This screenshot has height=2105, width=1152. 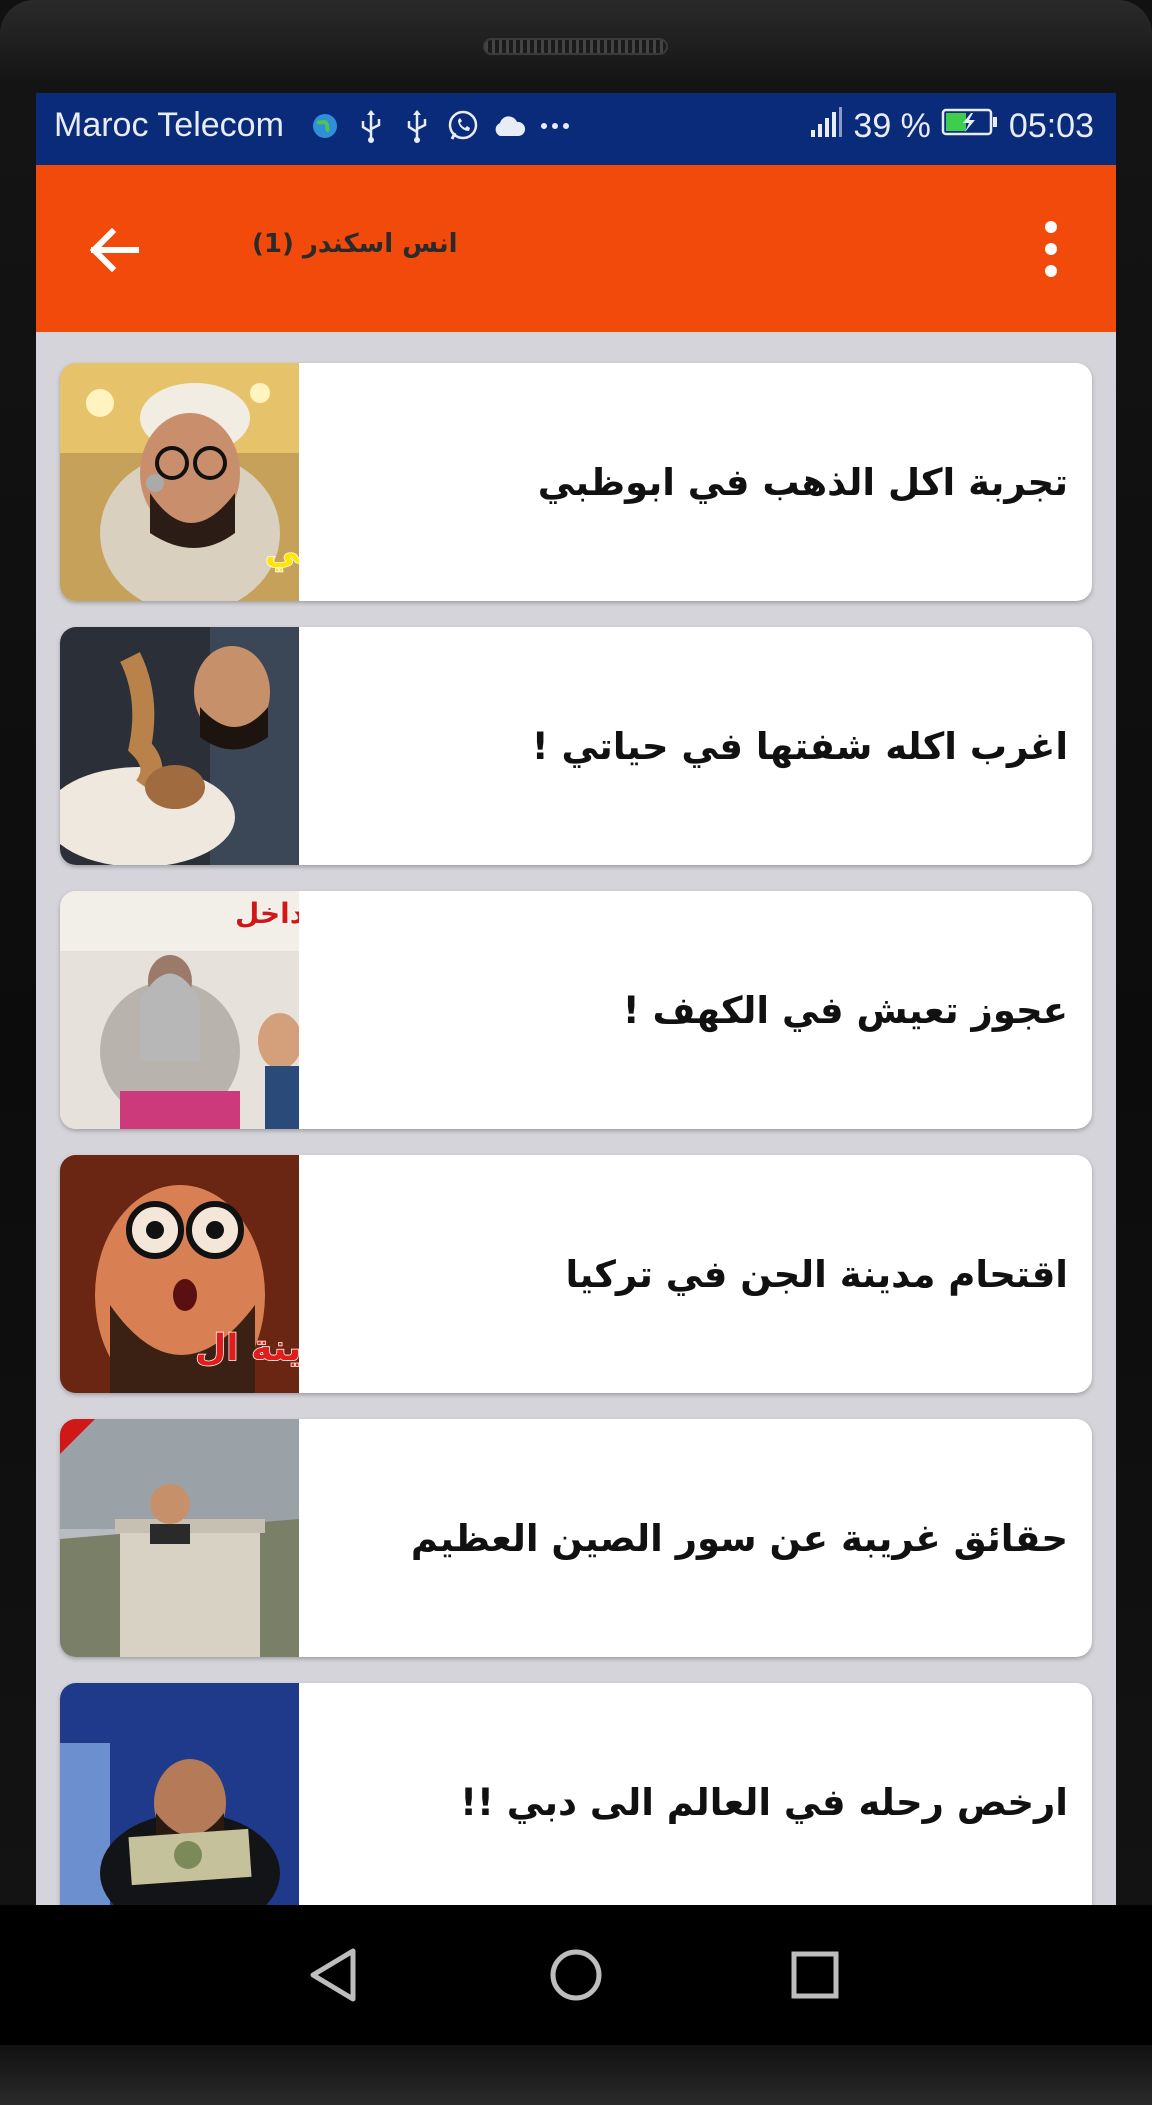 What do you see at coordinates (179, 482) in the screenshot?
I see `video-thumbnail: ذهب حقيقي` at bounding box center [179, 482].